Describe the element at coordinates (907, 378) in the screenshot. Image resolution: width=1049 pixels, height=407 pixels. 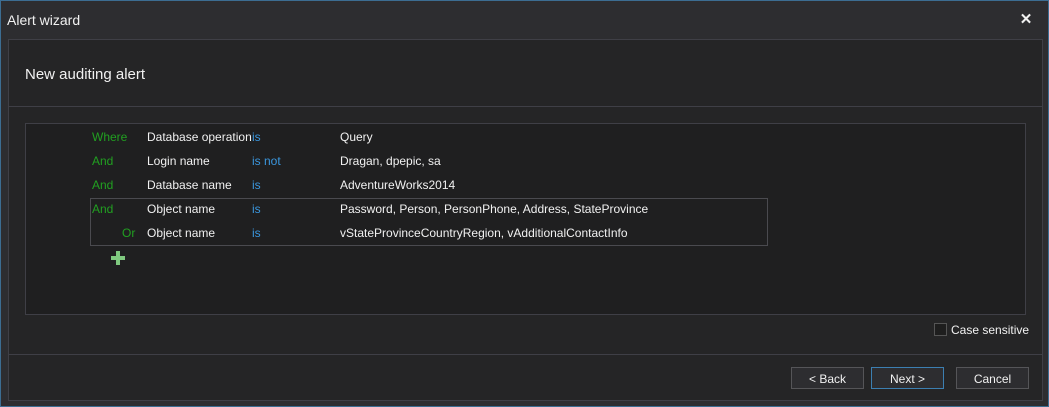
I see `next-button: Next >` at that location.